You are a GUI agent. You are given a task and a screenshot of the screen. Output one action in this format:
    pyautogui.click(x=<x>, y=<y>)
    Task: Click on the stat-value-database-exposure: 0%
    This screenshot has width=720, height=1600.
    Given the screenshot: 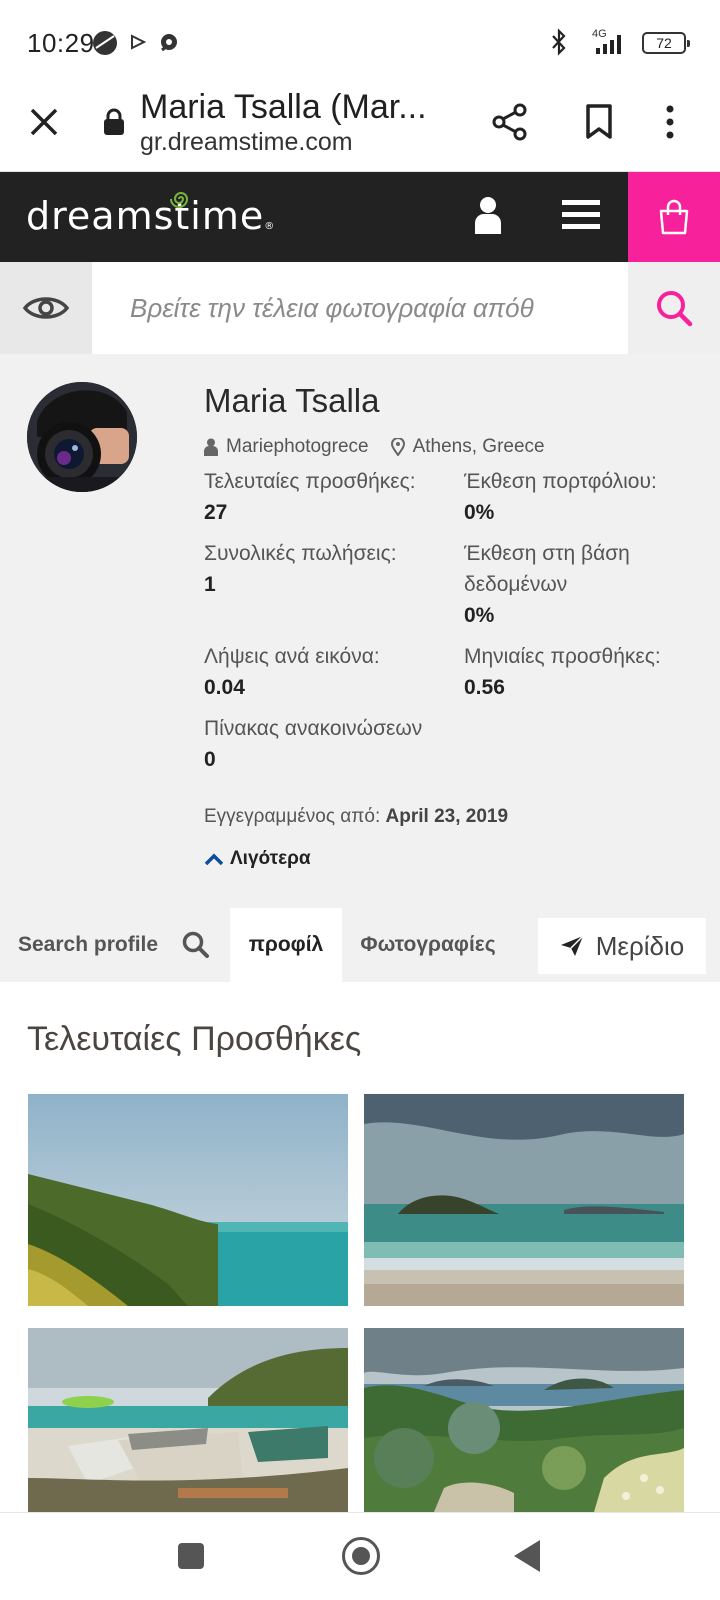 What is the action you would take?
    pyautogui.click(x=479, y=615)
    